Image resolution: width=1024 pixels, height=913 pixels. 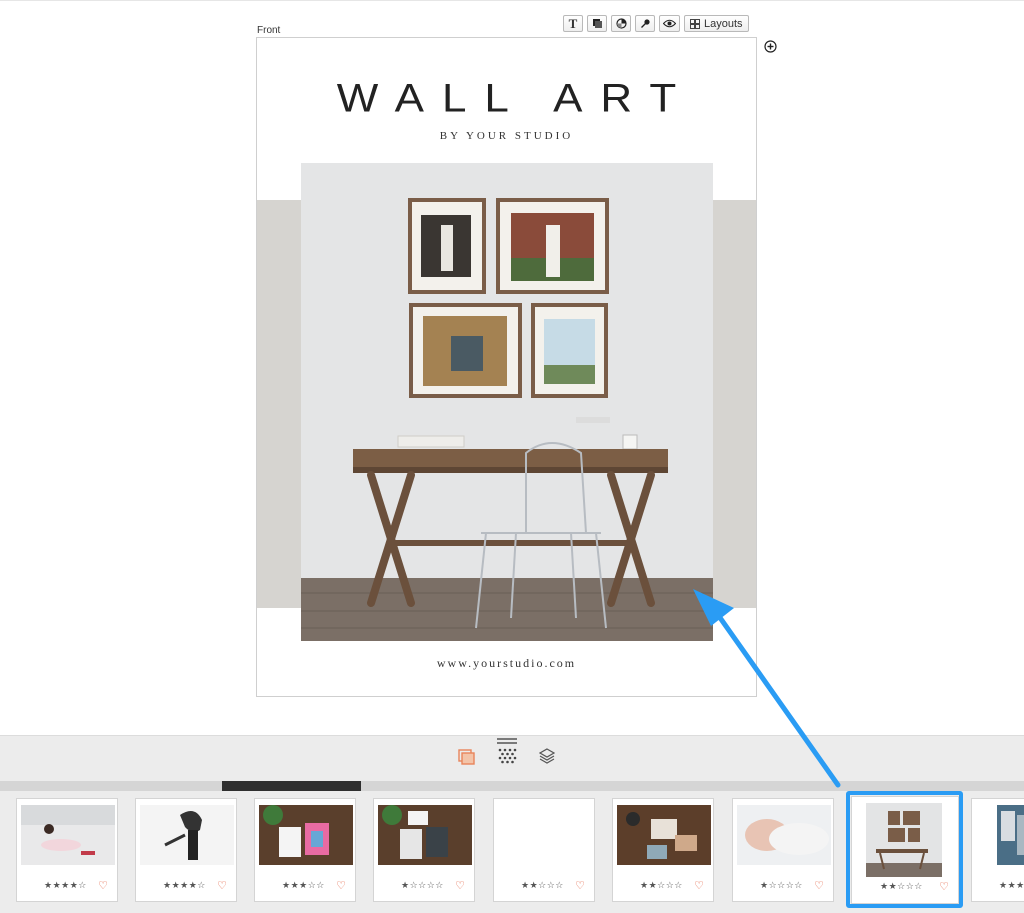 I want to click on color-wheel-icon, so click(x=621, y=23).